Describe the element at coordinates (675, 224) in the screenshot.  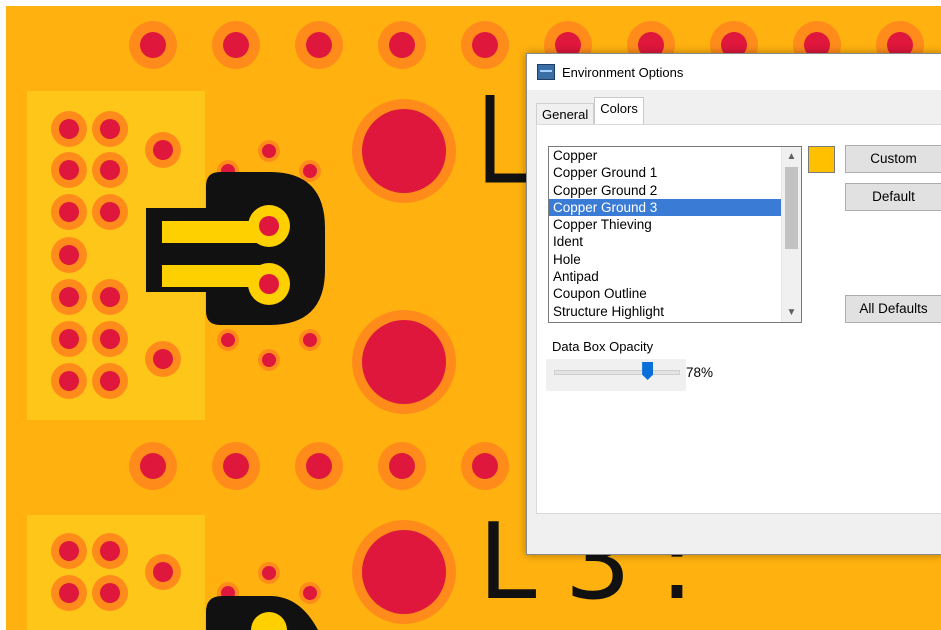
I see `color-list-item: Copper Thieving` at that location.